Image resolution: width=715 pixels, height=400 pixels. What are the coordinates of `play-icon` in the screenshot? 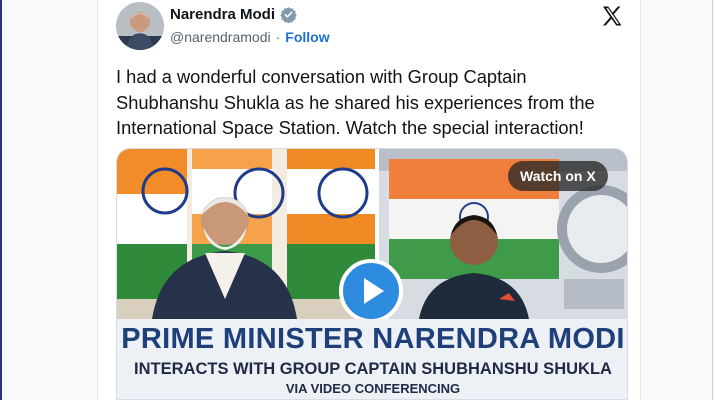 It's located at (374, 291).